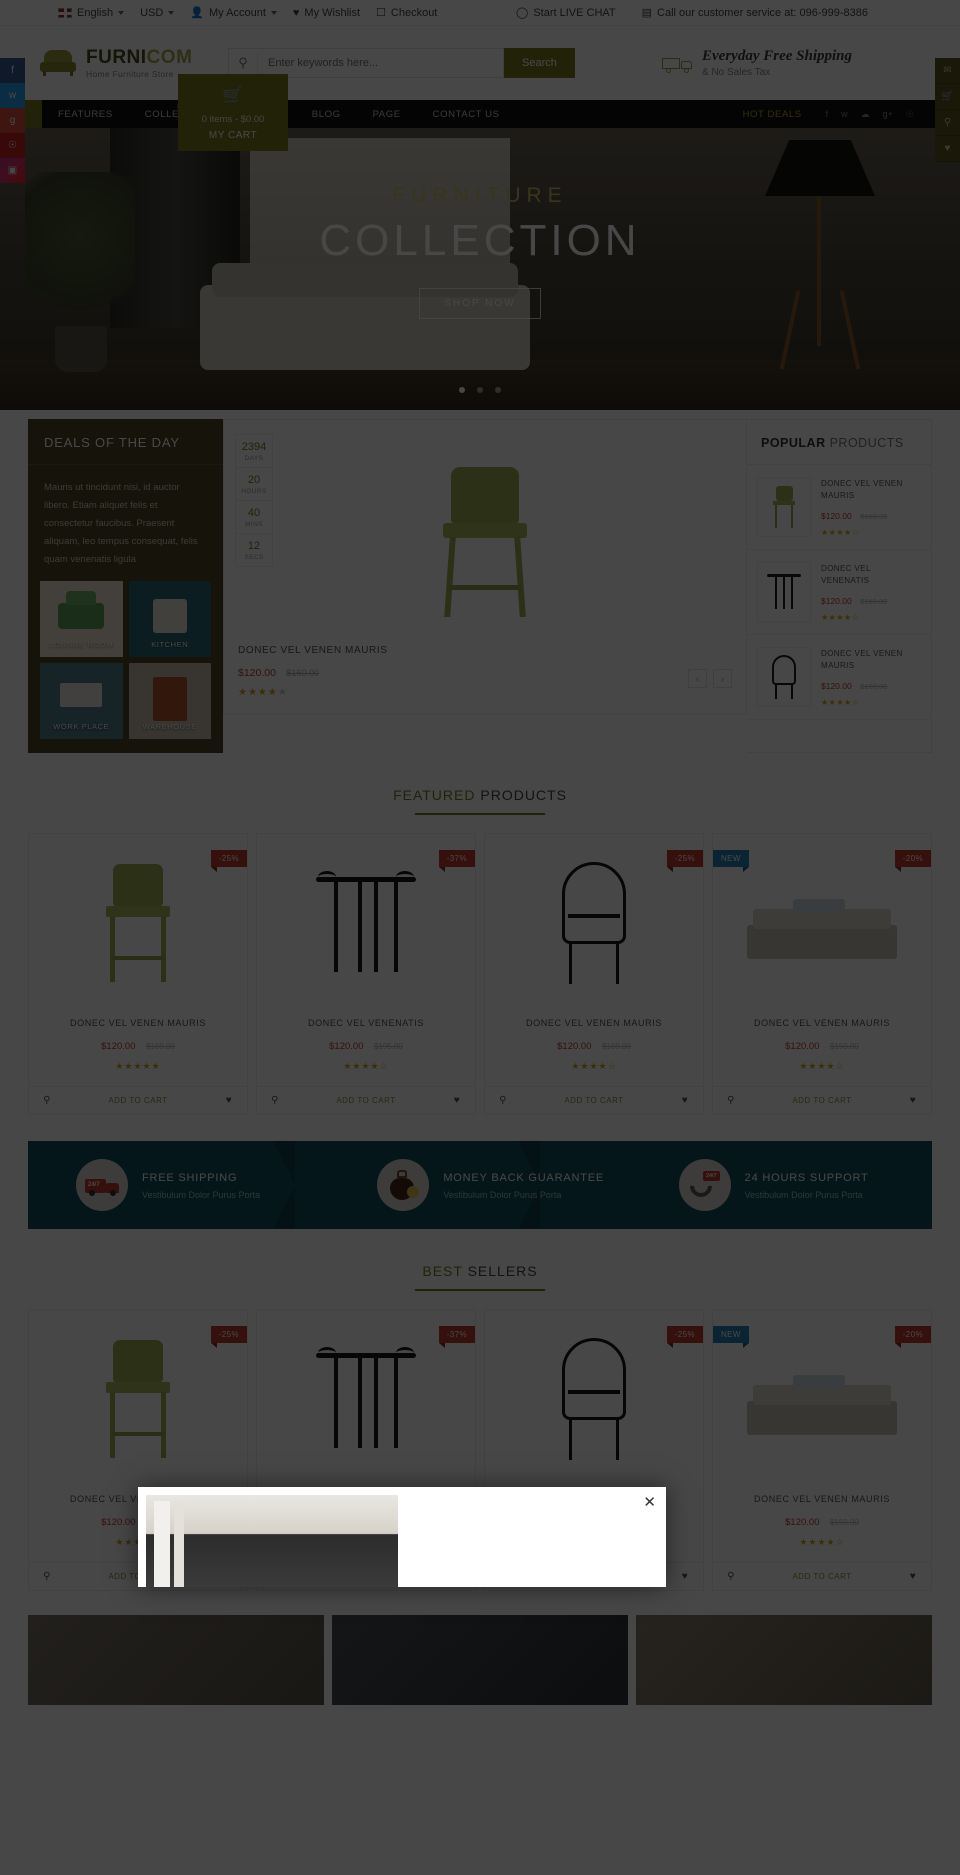 This screenshot has width=960, height=1875. What do you see at coordinates (485, 542) in the screenshot?
I see `deal-product-image` at bounding box center [485, 542].